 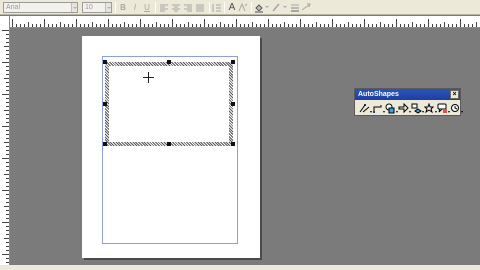 I want to click on font-color-a-button: A, so click(x=232, y=7).